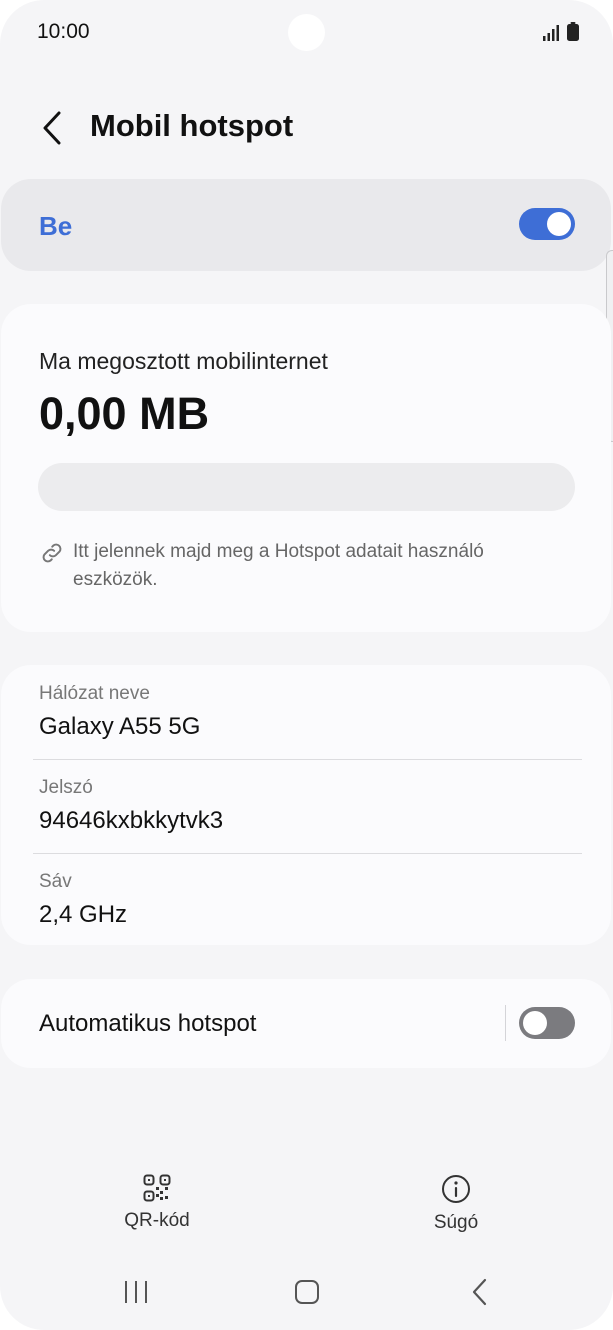 This screenshot has width=613, height=1330. What do you see at coordinates (310, 712) in the screenshot?
I see `network-name-row: Hálózat neve Galaxy A55 5G` at bounding box center [310, 712].